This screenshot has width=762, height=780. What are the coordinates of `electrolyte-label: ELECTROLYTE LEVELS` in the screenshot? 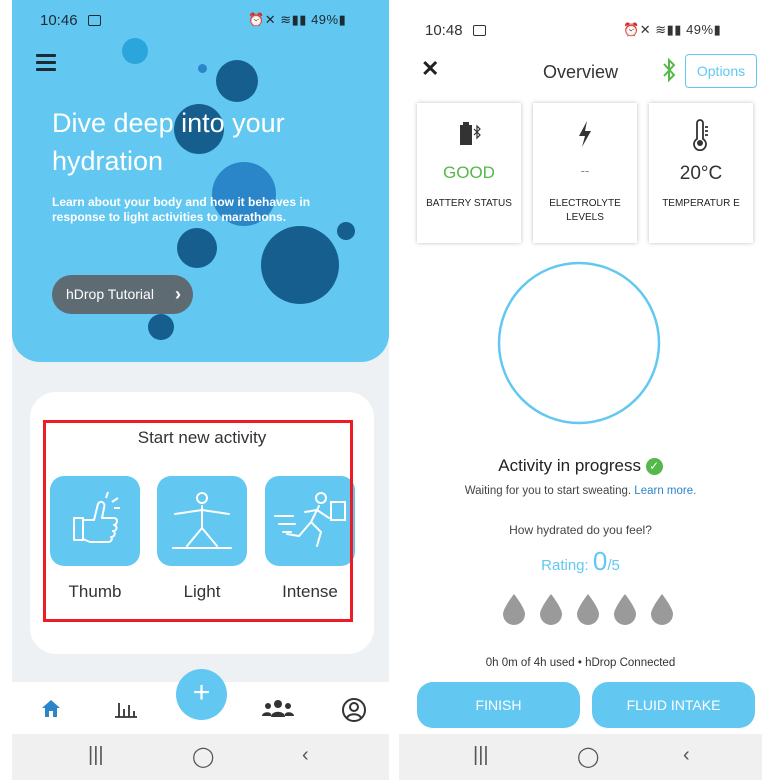 It's located at (585, 210).